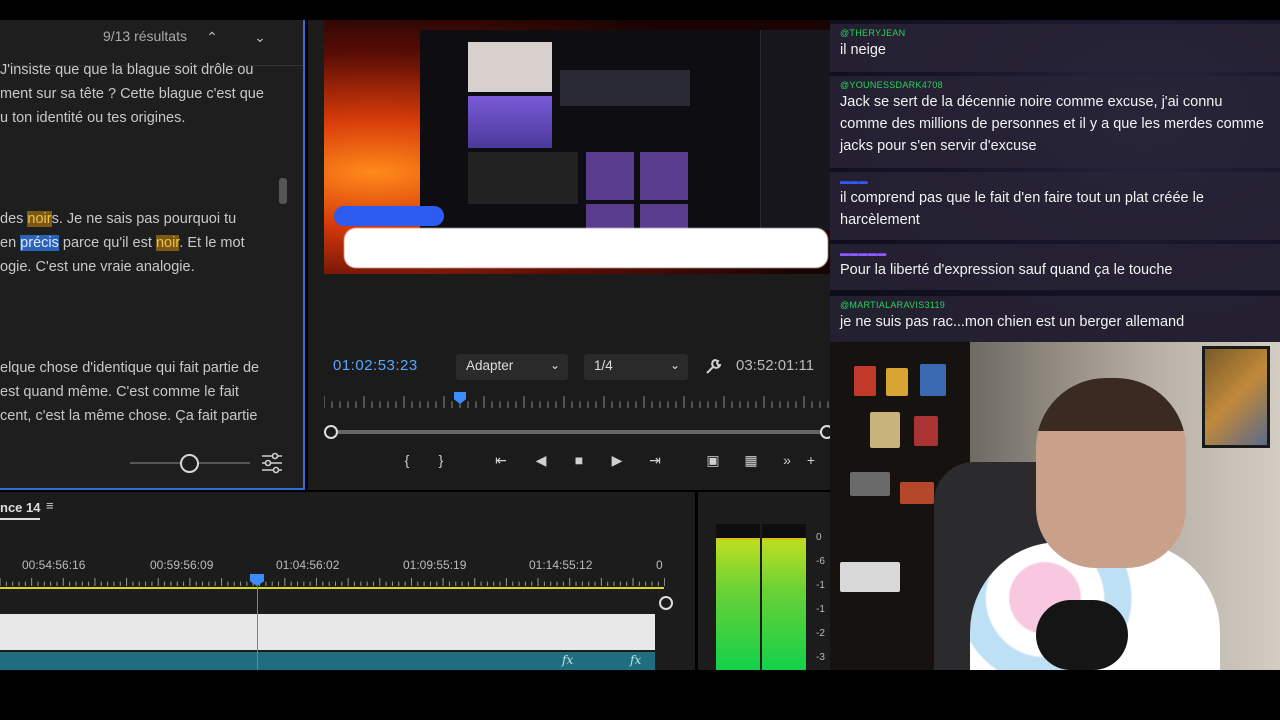  Describe the element at coordinates (212, 37) in the screenshot. I see `chevron-up-icon: ⌃` at that location.